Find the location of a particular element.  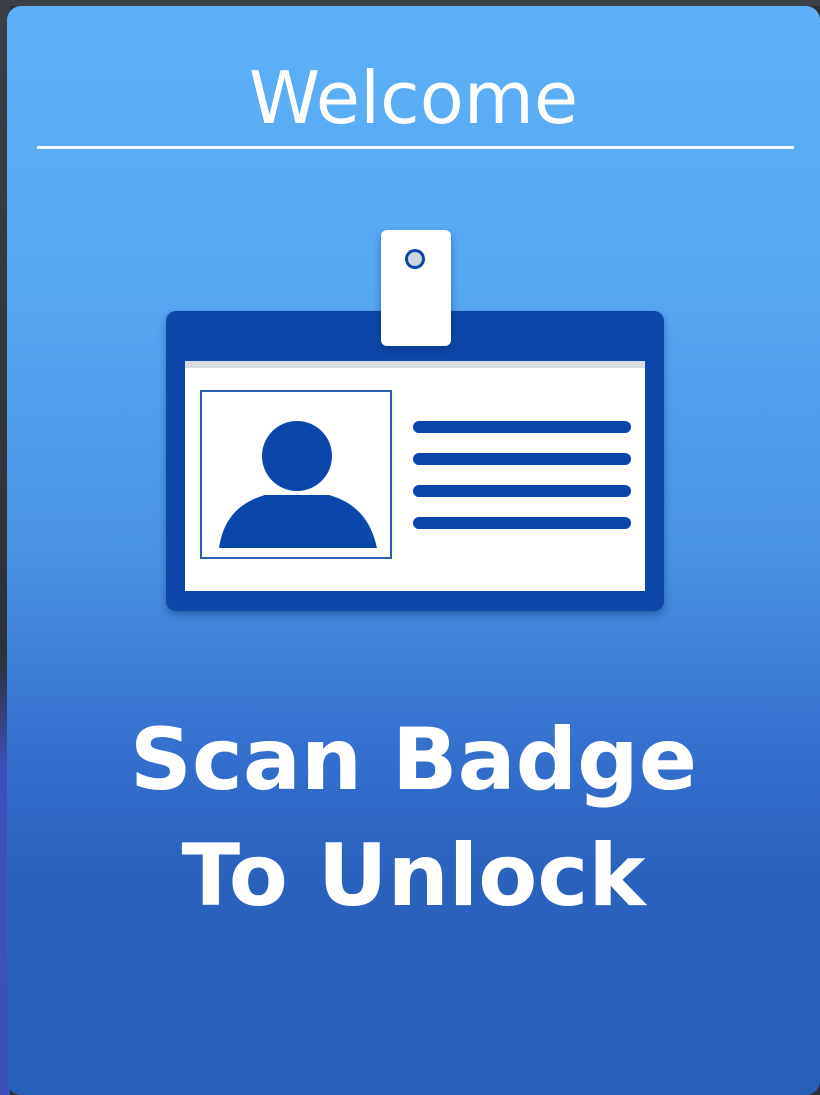

title-divider is located at coordinates (415, 147).